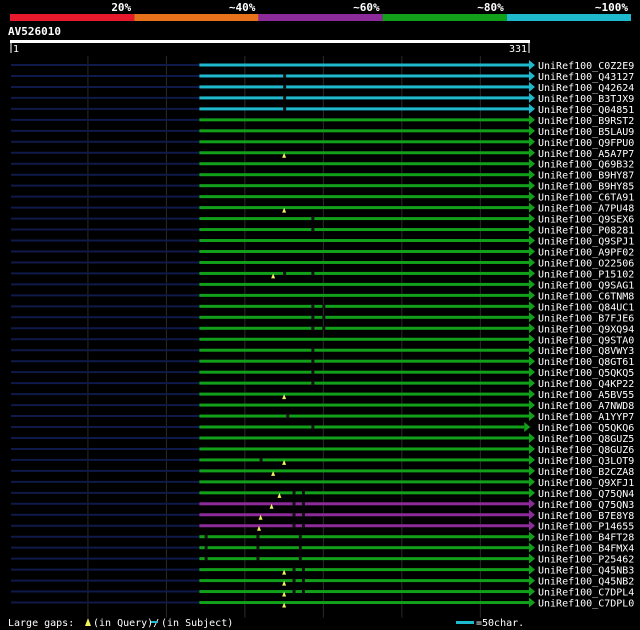  I want to click on hit-label: UniRef100_Q43127, so click(586, 77).